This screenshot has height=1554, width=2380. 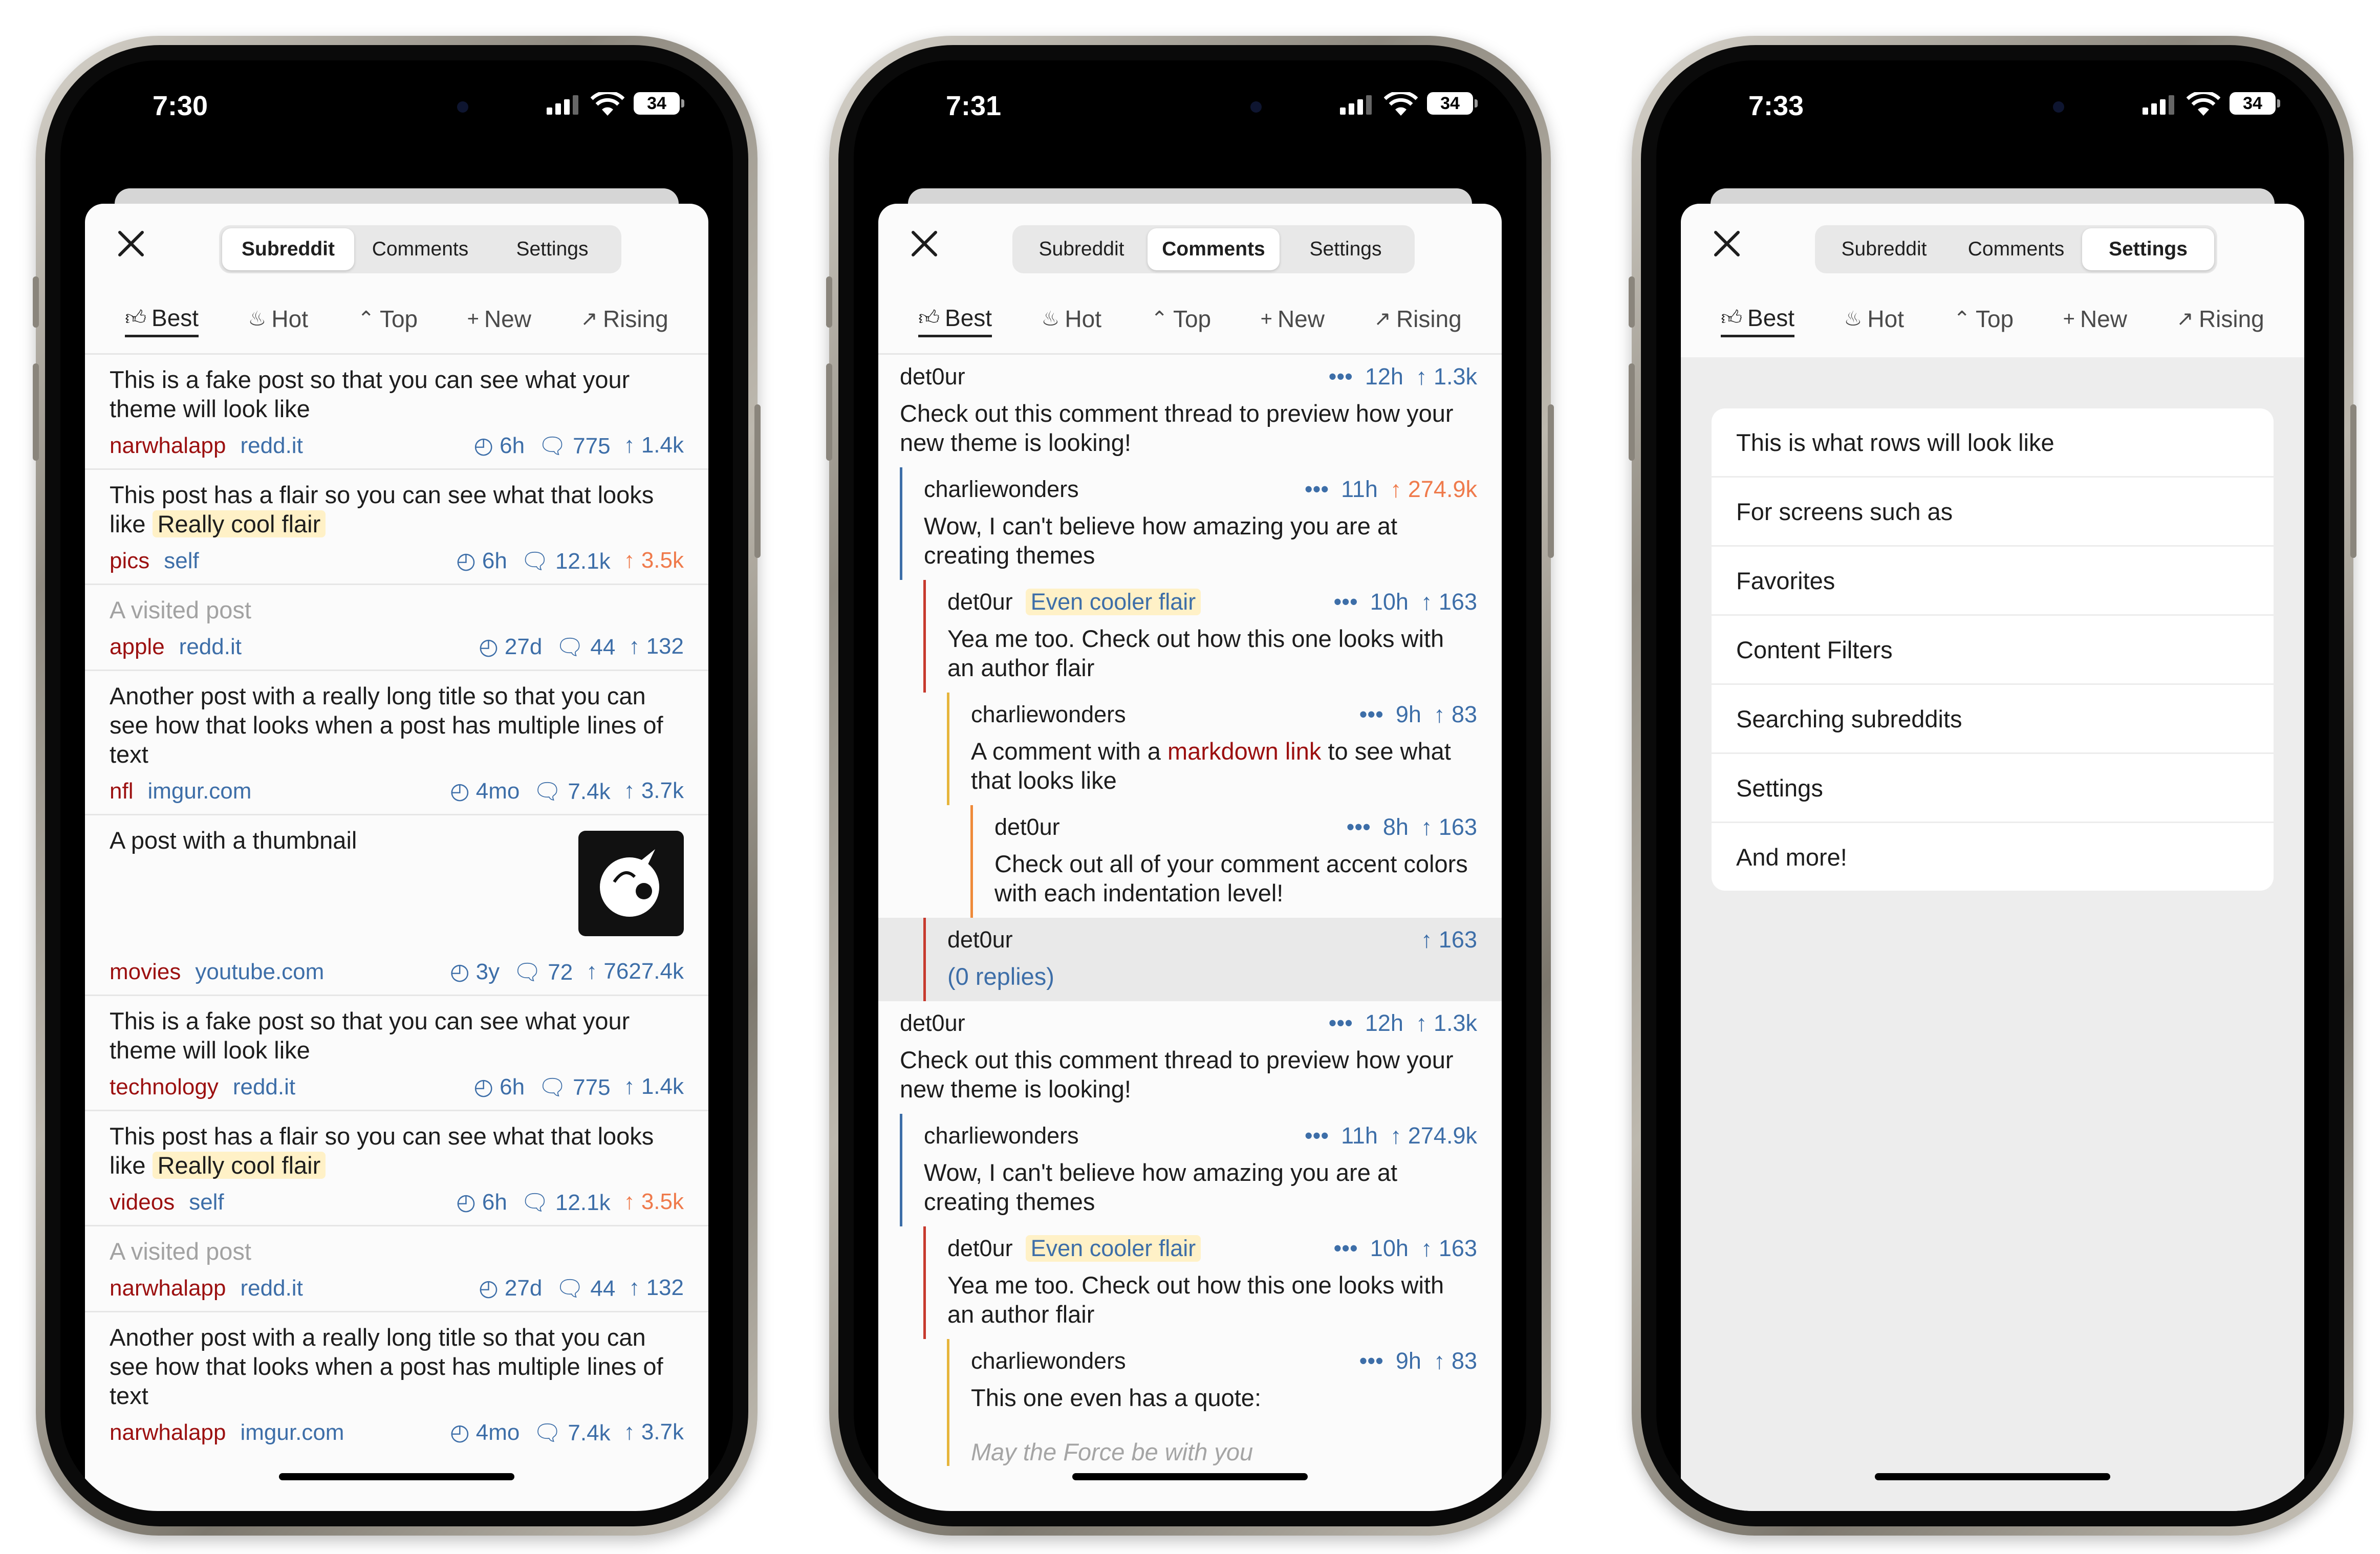 What do you see at coordinates (121, 792) in the screenshot?
I see `subreddit-link: nfl` at bounding box center [121, 792].